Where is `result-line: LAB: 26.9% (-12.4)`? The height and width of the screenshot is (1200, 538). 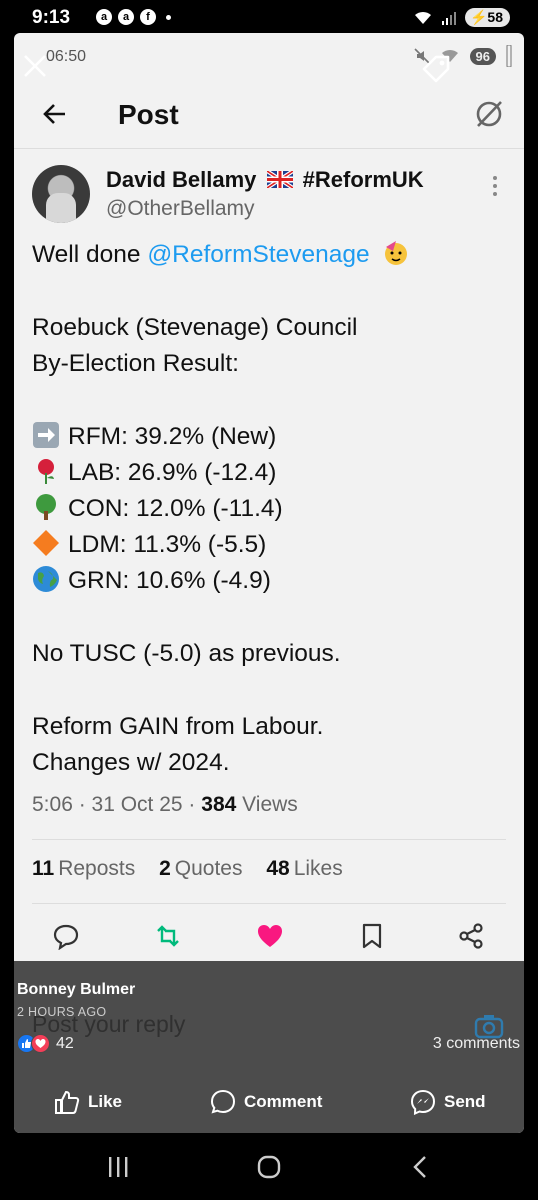
result-line: LAB: 26.9% (-12.4) is located at coordinates (267, 473).